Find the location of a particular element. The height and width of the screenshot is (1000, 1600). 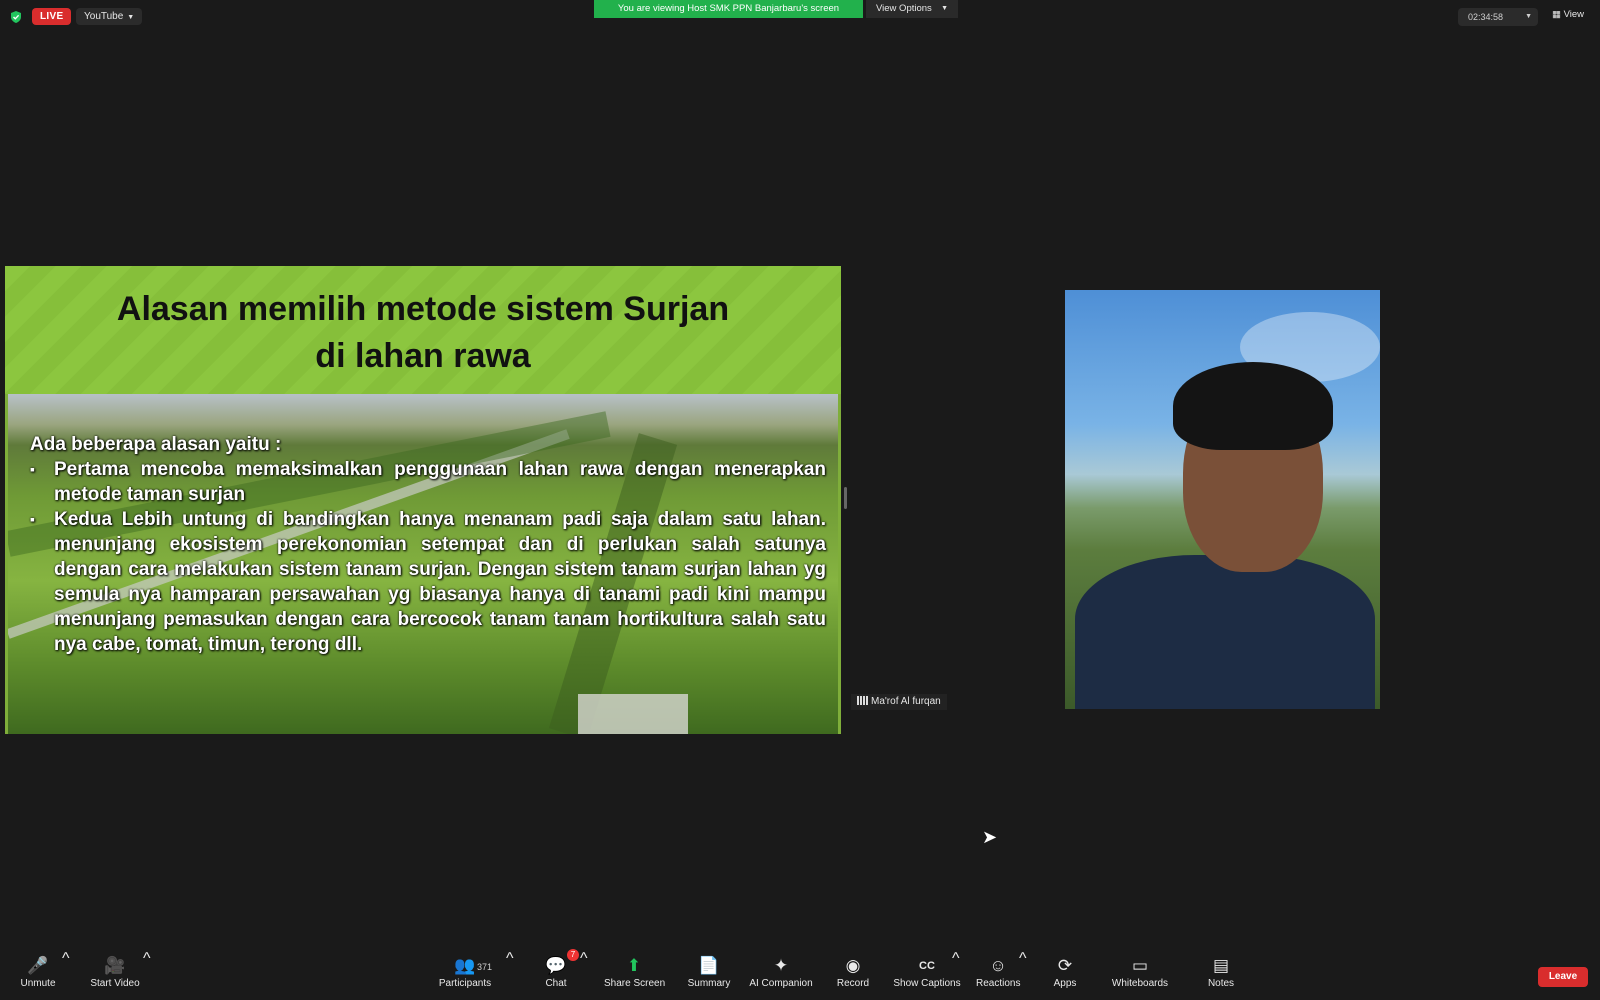

chat-button: 💬 7 Chat is located at coordinates (559, 974).